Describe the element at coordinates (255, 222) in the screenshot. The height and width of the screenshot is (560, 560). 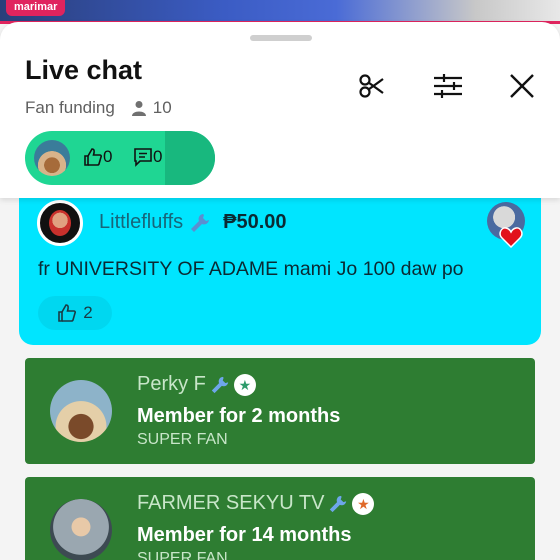
I see `superchat-amount: ₱50.00` at that location.